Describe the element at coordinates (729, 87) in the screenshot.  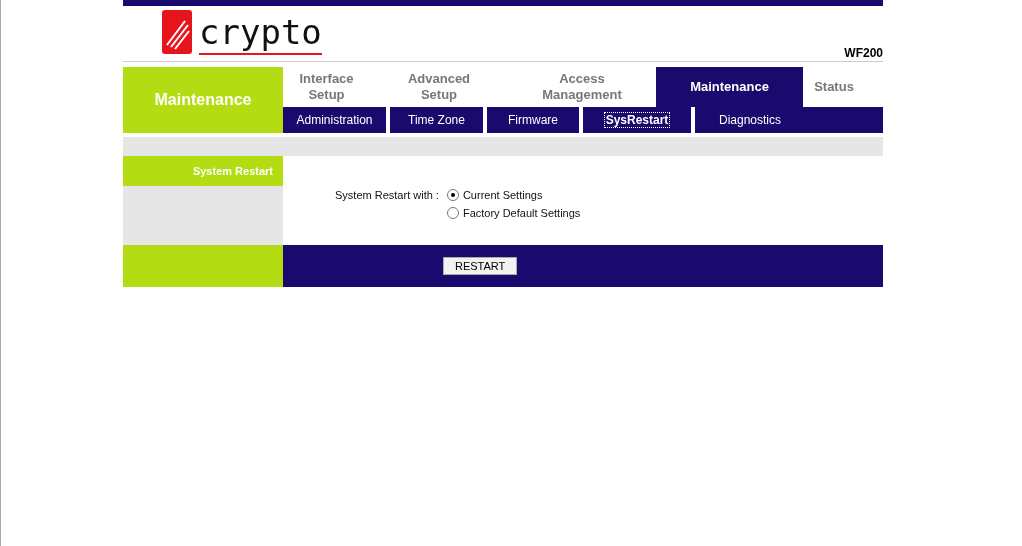
I see `nav-tab: Maintenance` at that location.